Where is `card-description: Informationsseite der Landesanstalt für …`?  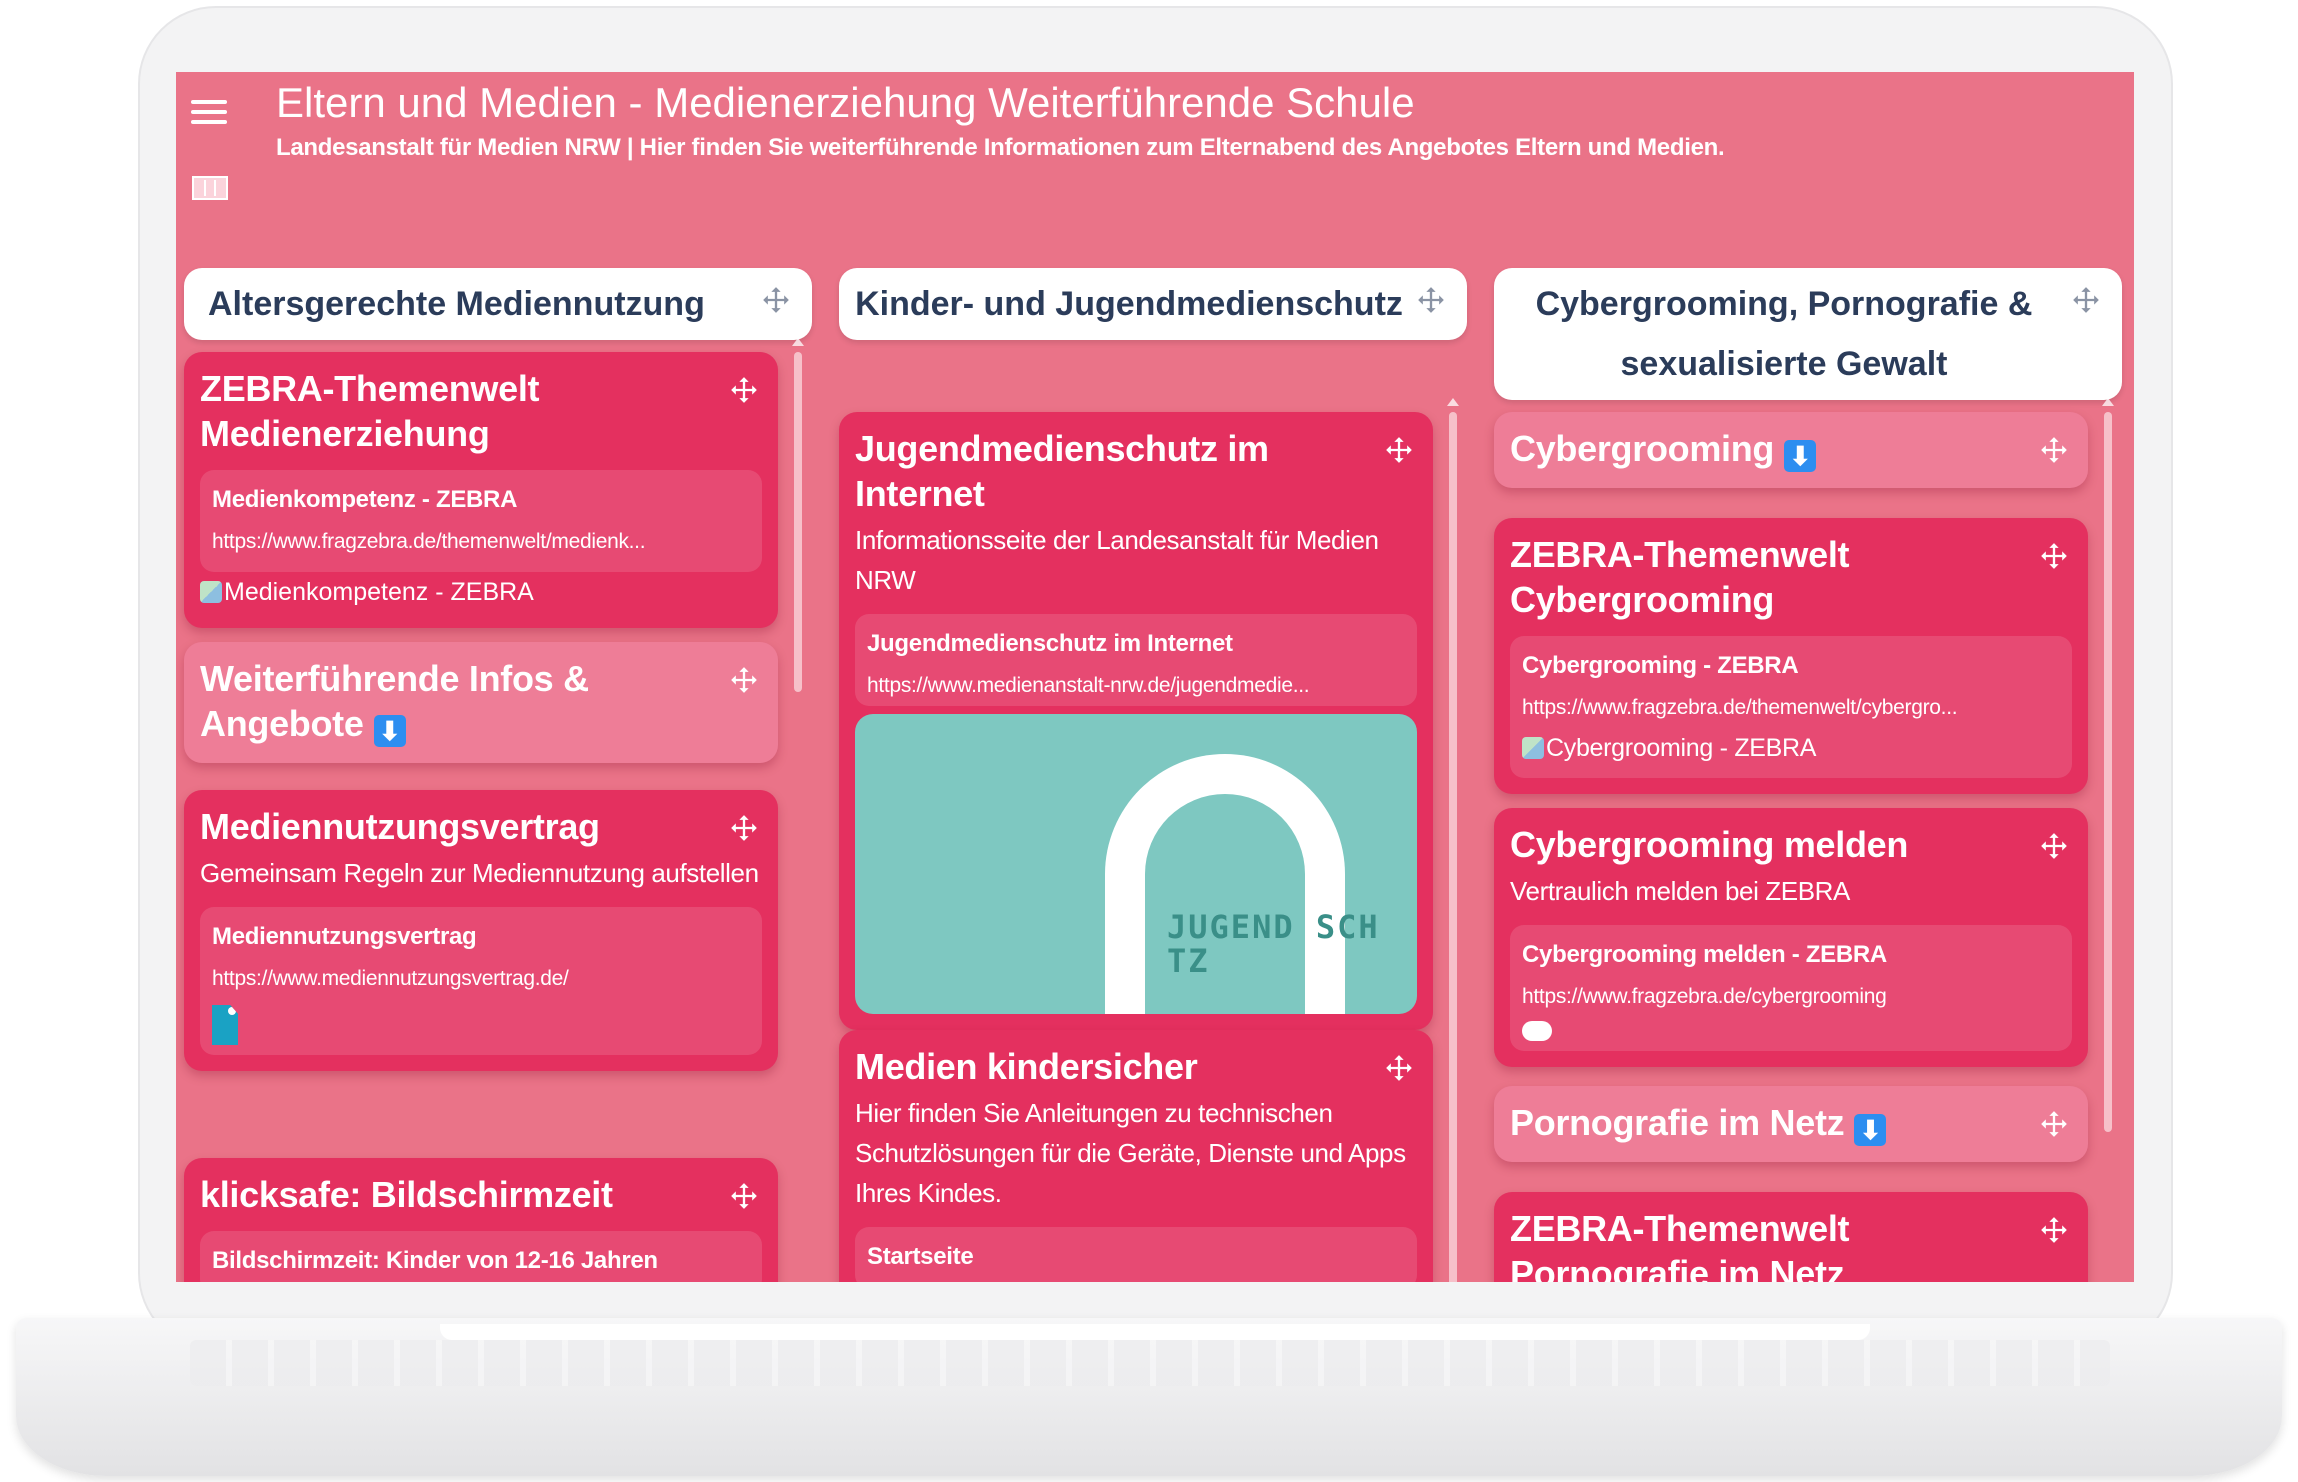
card-description: Informationsseite der Landesanstalt für … is located at coordinates (1117, 560).